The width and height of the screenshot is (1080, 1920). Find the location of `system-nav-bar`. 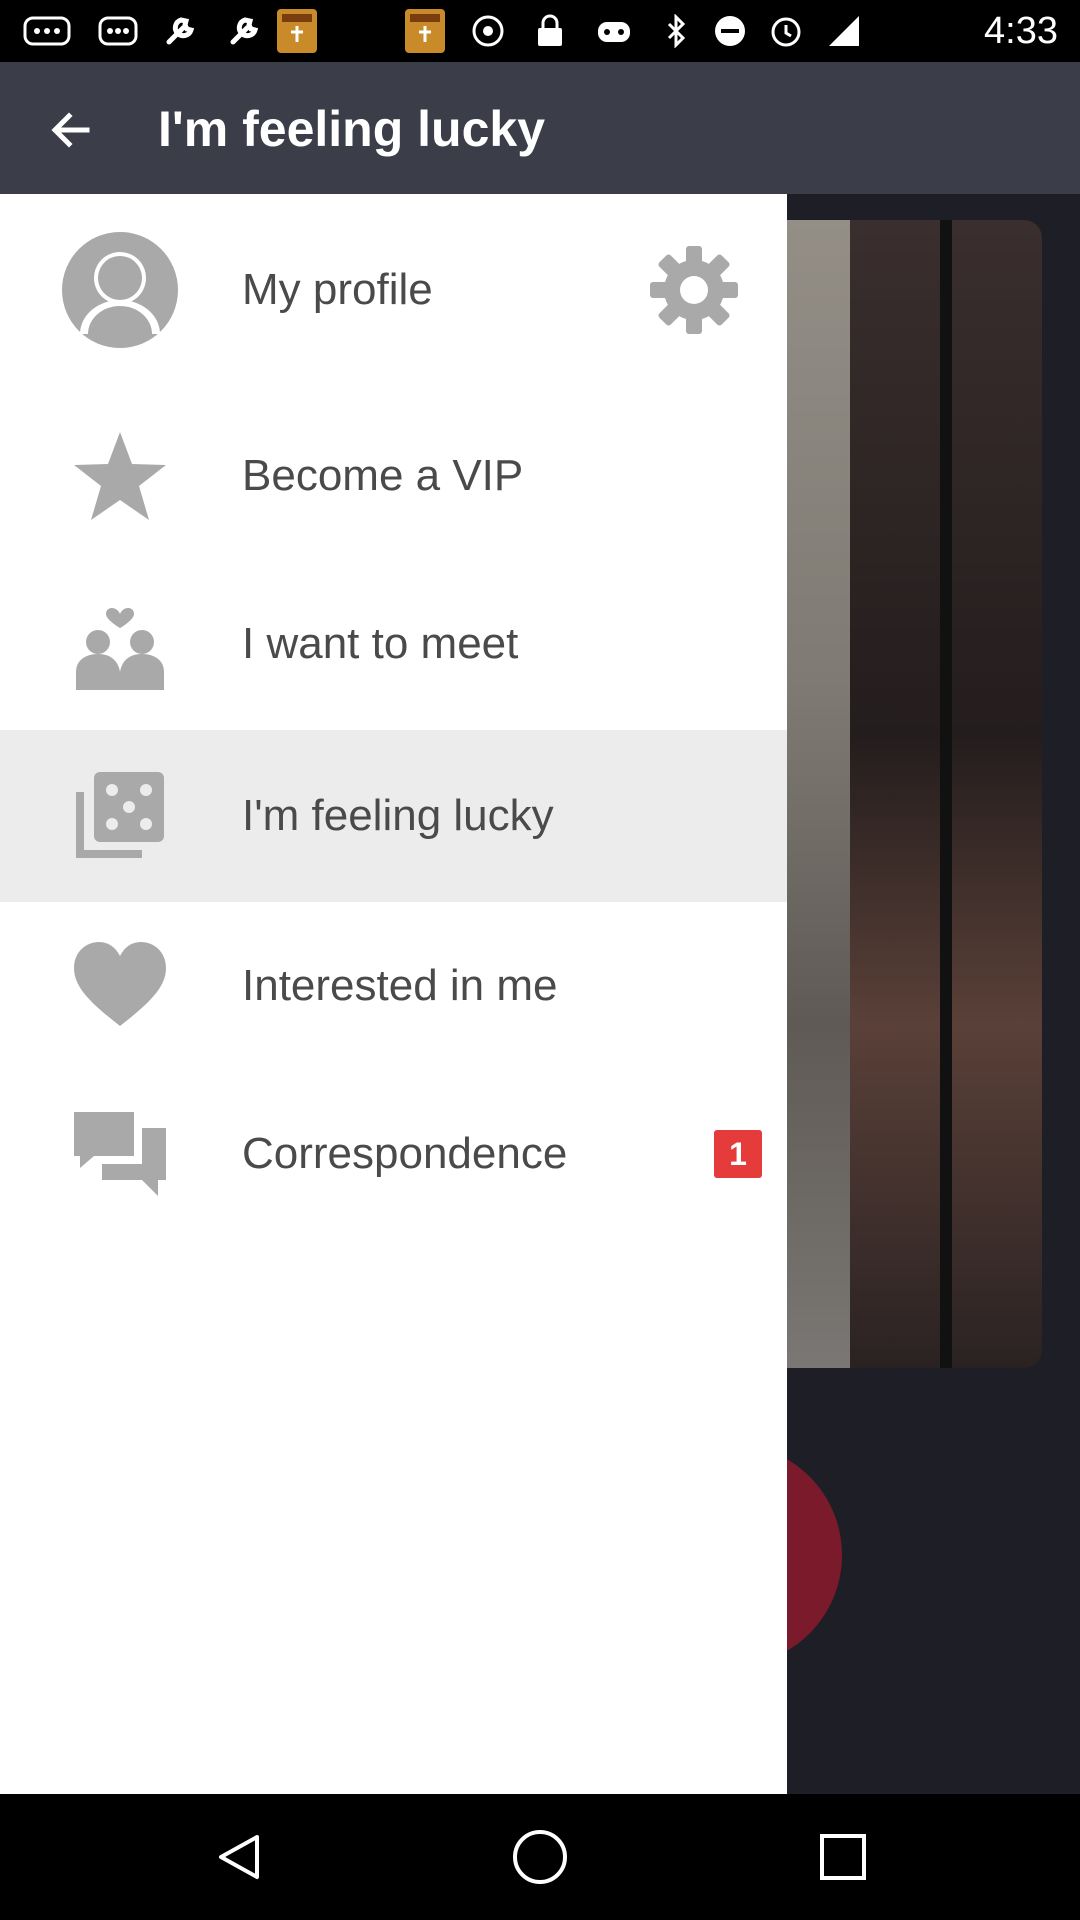

system-nav-bar is located at coordinates (540, 1857).